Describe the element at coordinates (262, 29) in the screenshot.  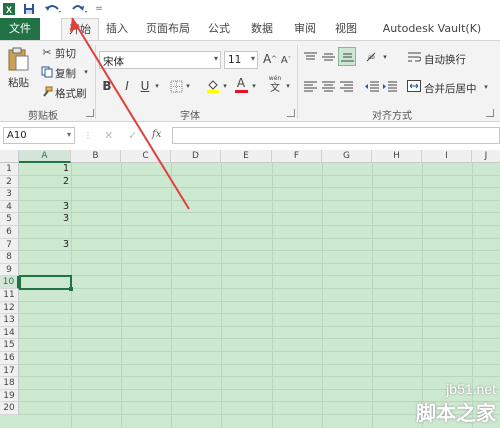
I see `tab-data: 数据` at that location.